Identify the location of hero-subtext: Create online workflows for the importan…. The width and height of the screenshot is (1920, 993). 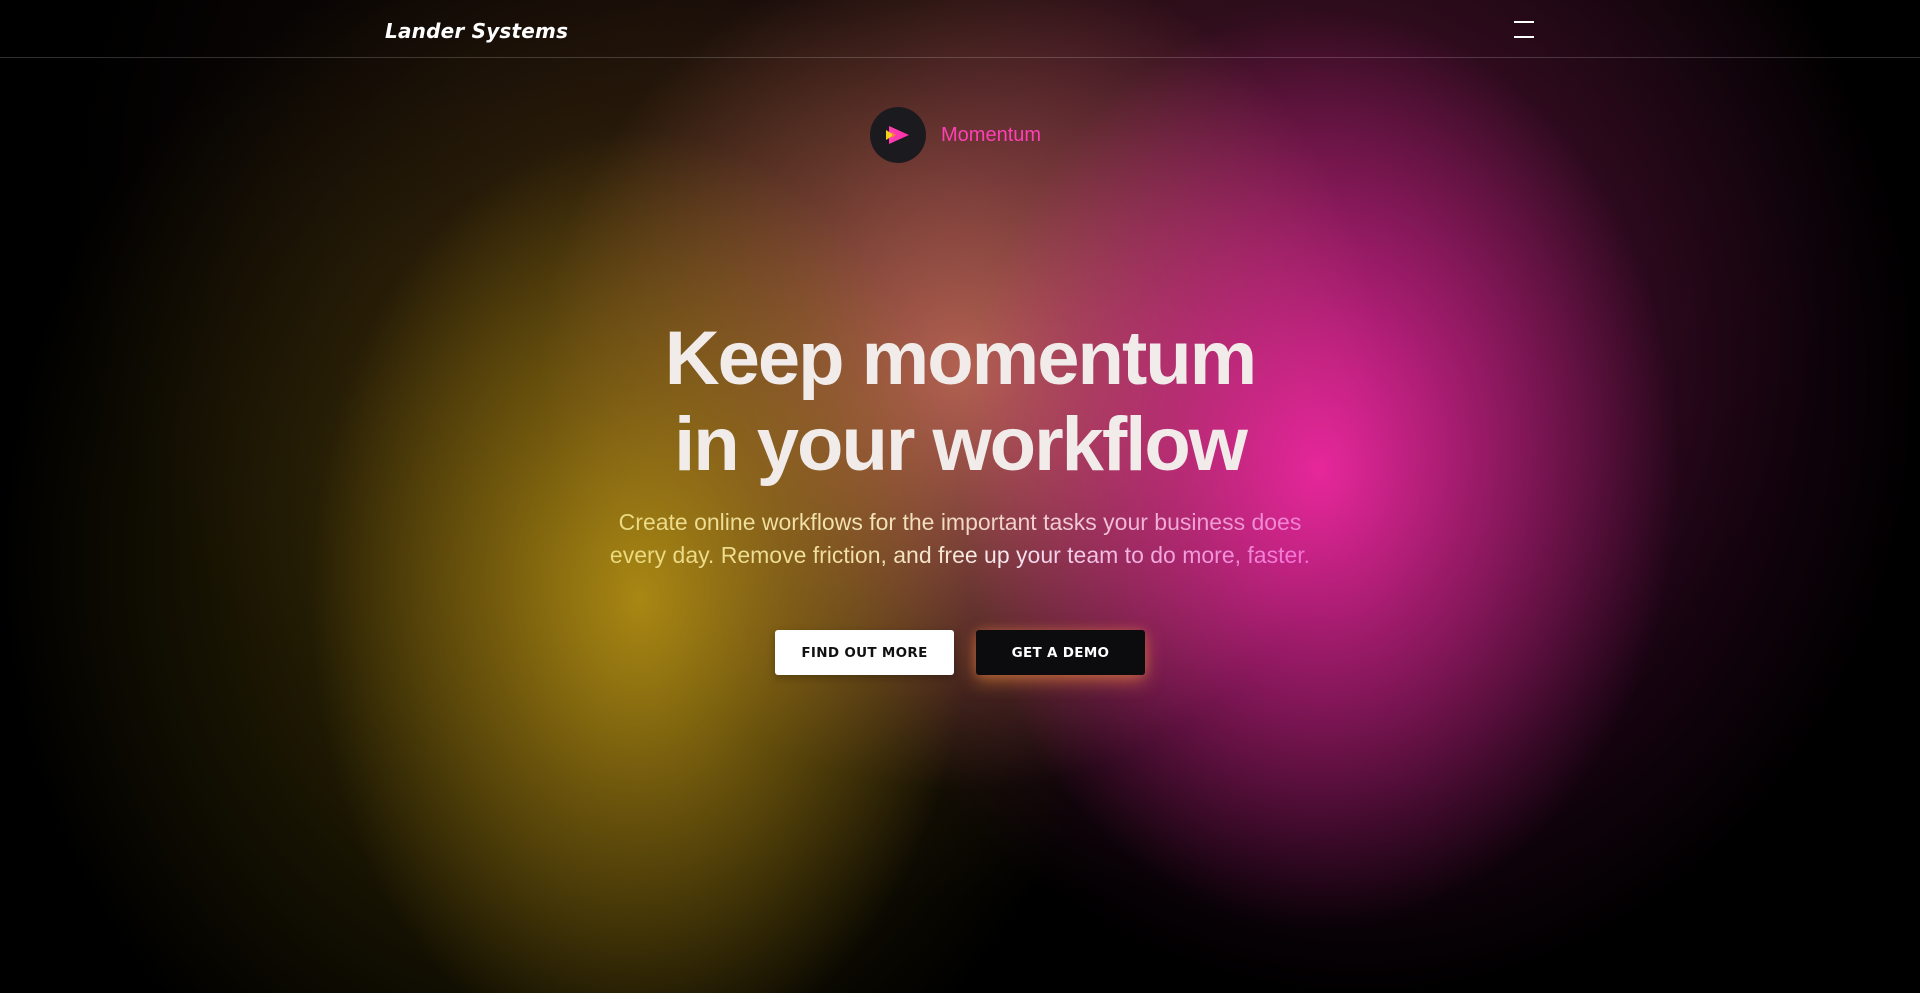
(960, 539).